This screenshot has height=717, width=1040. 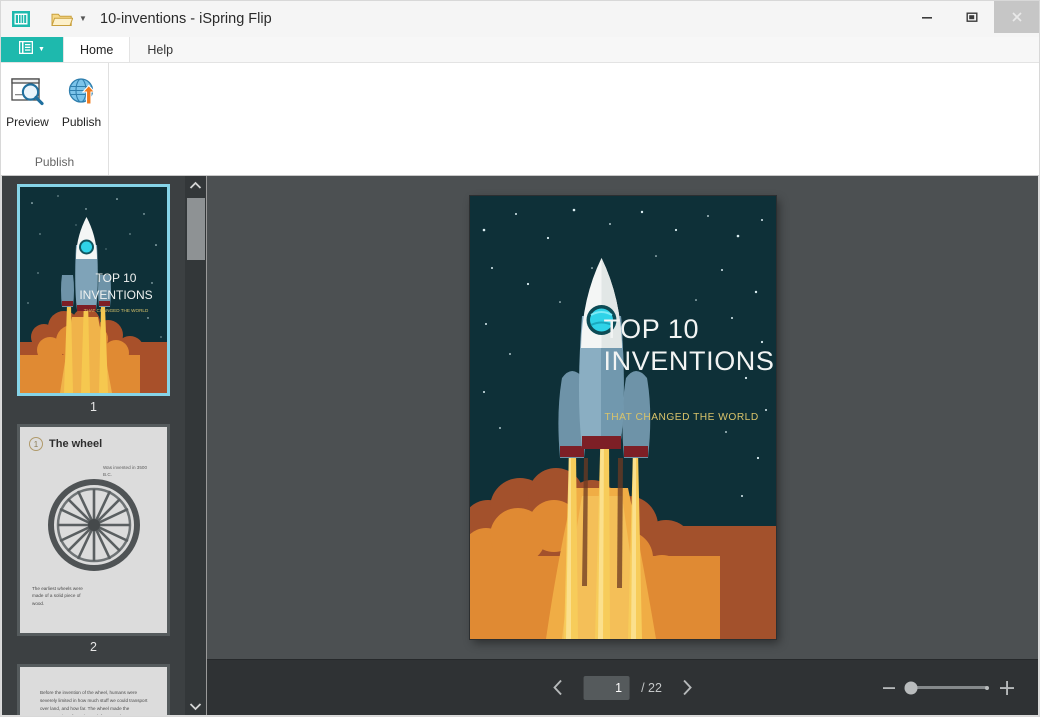 I want to click on wheel-slide-heading-row: 1 The wheel, so click(x=93, y=444).